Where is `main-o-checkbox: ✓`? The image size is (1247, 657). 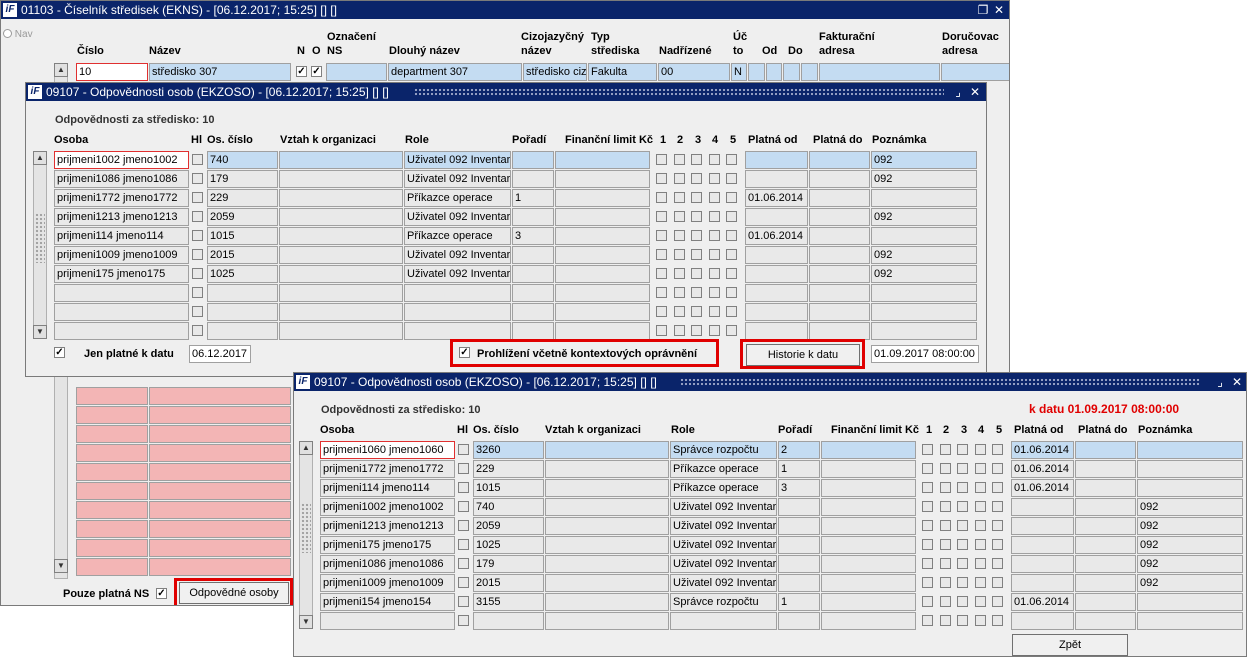
main-o-checkbox: ✓ is located at coordinates (316, 71).